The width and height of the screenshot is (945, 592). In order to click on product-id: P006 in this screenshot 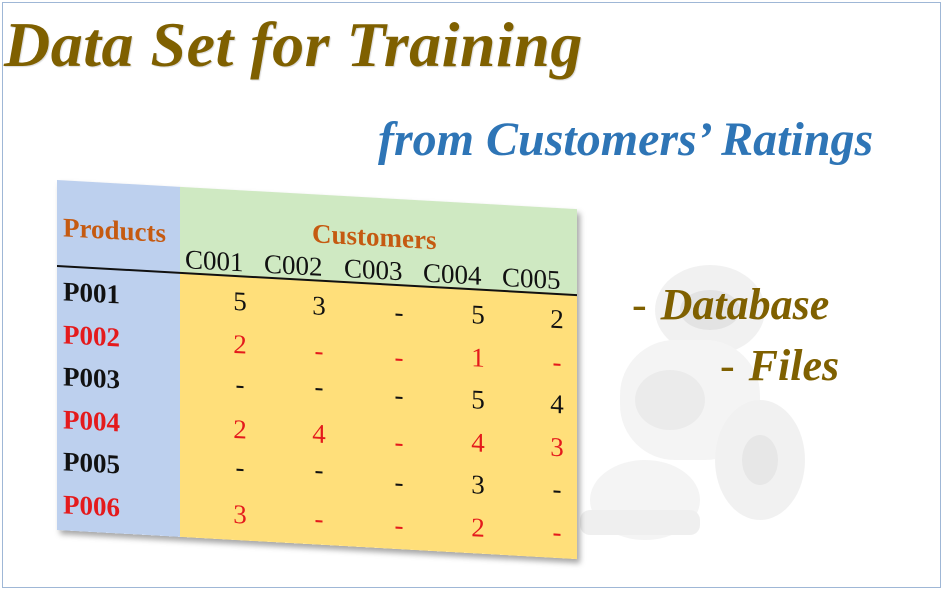, I will do `click(91, 505)`.